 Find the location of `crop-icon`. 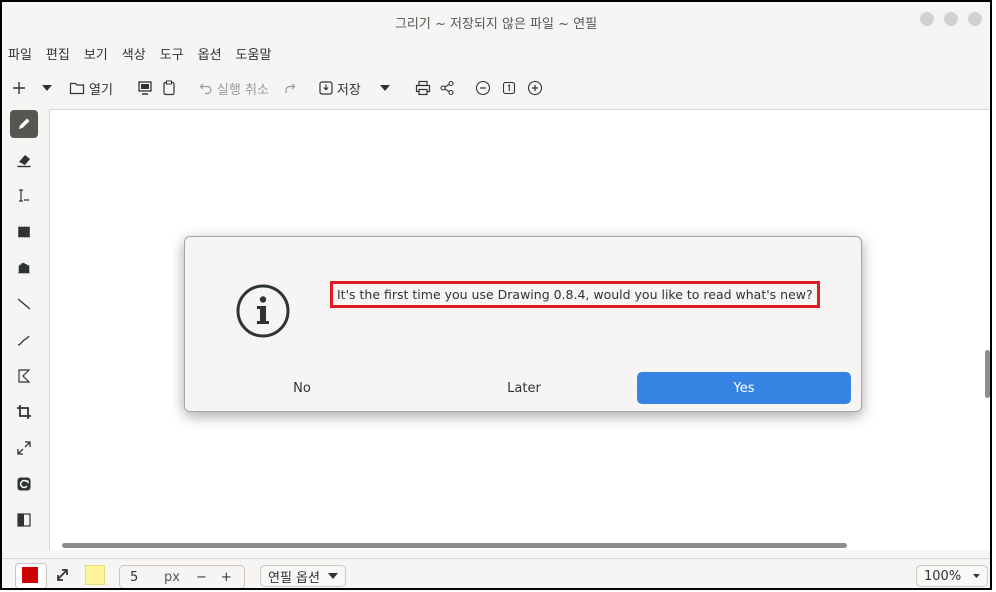

crop-icon is located at coordinates (24, 412).